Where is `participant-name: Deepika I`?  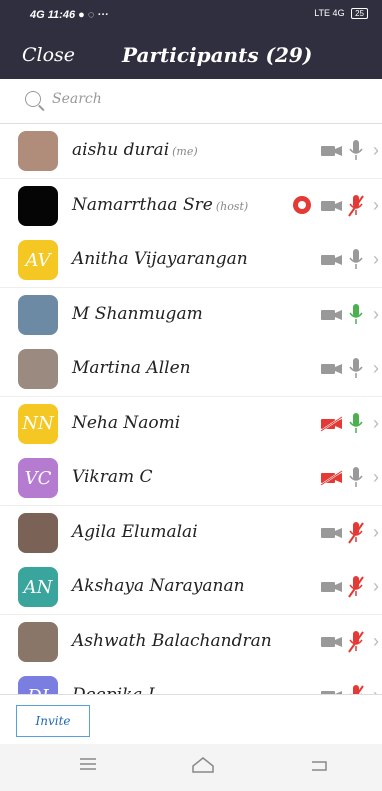
participant-name: Deepika I is located at coordinates (113, 689).